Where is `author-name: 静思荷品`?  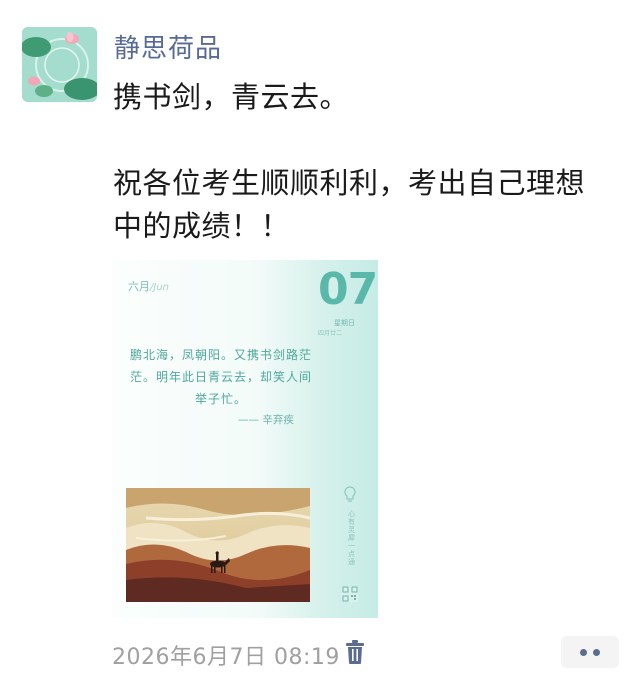 author-name: 静思荷品 is located at coordinates (168, 46).